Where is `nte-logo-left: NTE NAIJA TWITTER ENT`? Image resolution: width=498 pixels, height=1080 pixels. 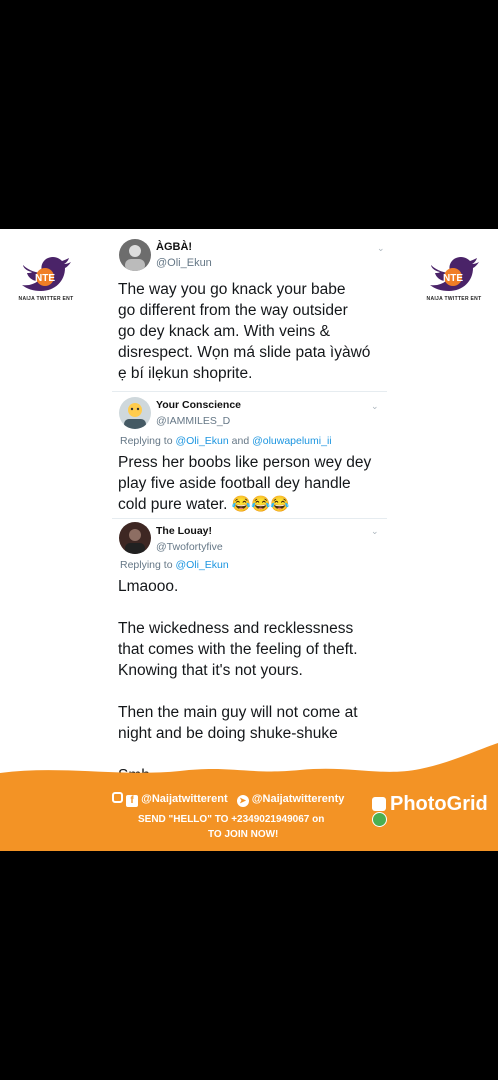 nte-logo-left: NTE NAIJA TWITTER ENT is located at coordinates (46, 276).